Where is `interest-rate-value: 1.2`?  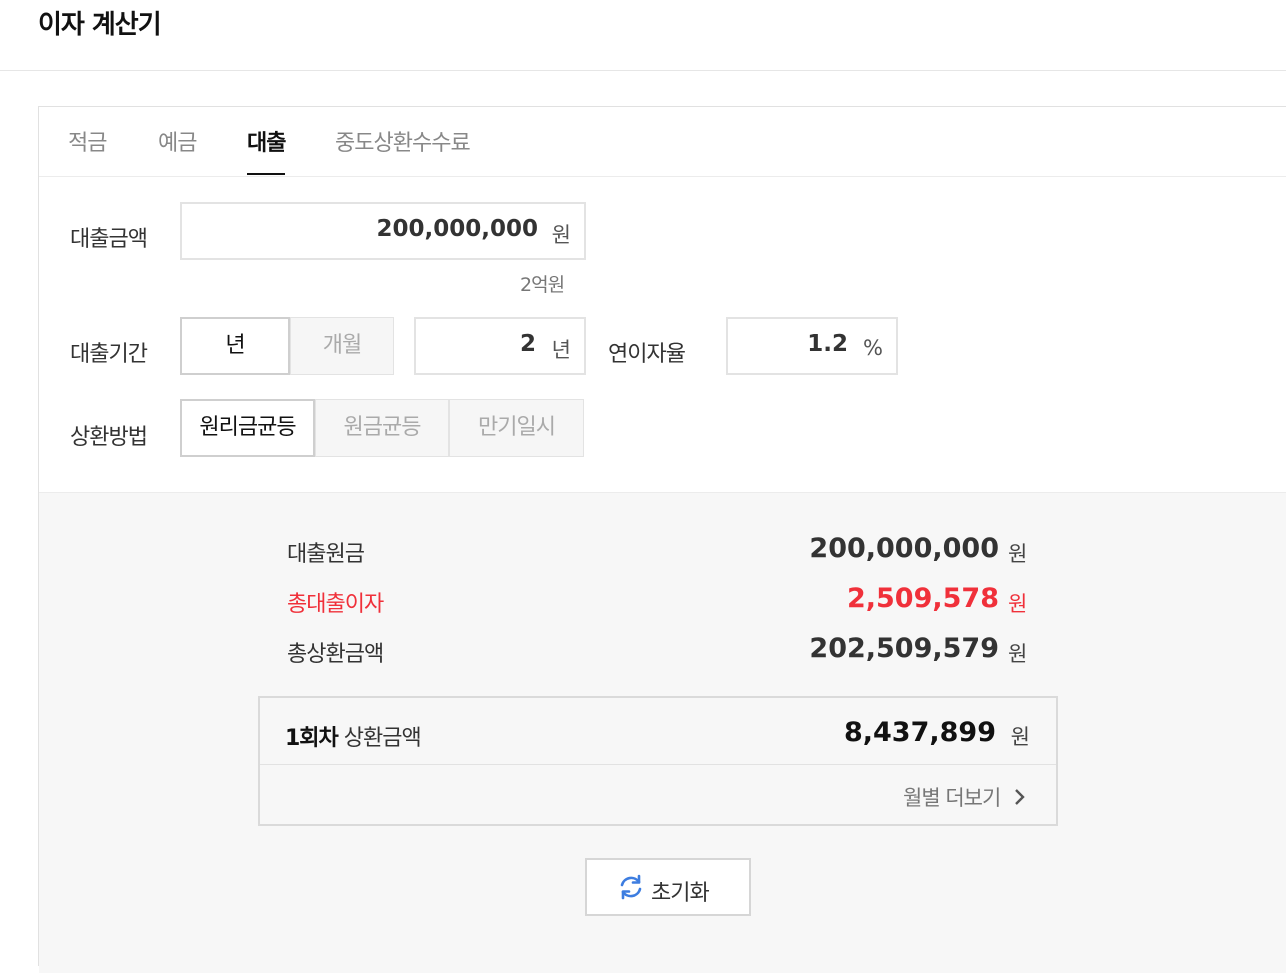
interest-rate-value: 1.2 is located at coordinates (827, 344).